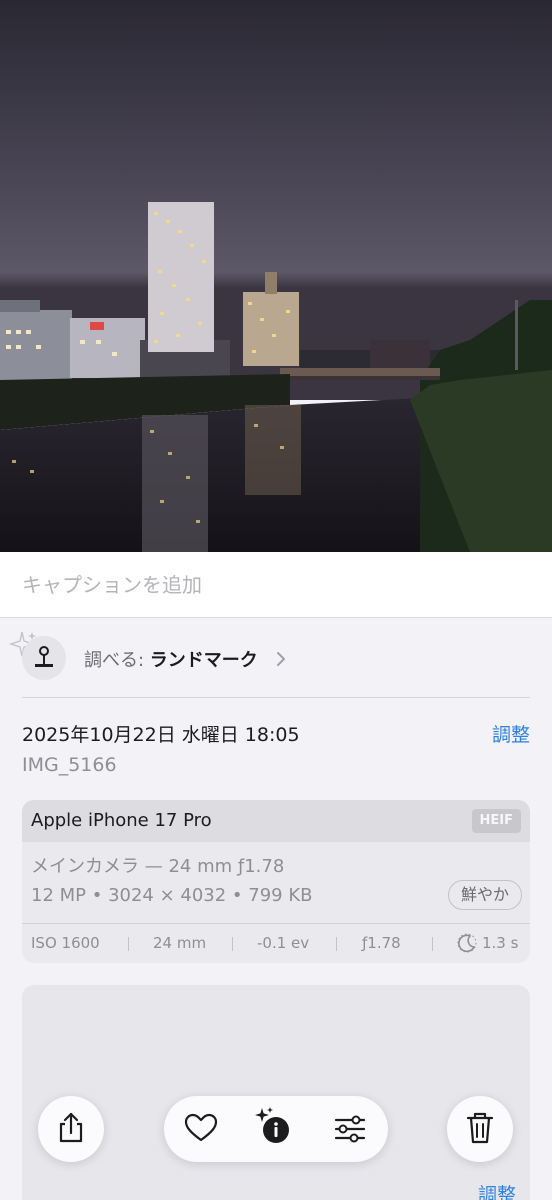 The height and width of the screenshot is (1200, 552). What do you see at coordinates (121, 820) in the screenshot?
I see `device-name: Apple iPhone 17 Pro` at bounding box center [121, 820].